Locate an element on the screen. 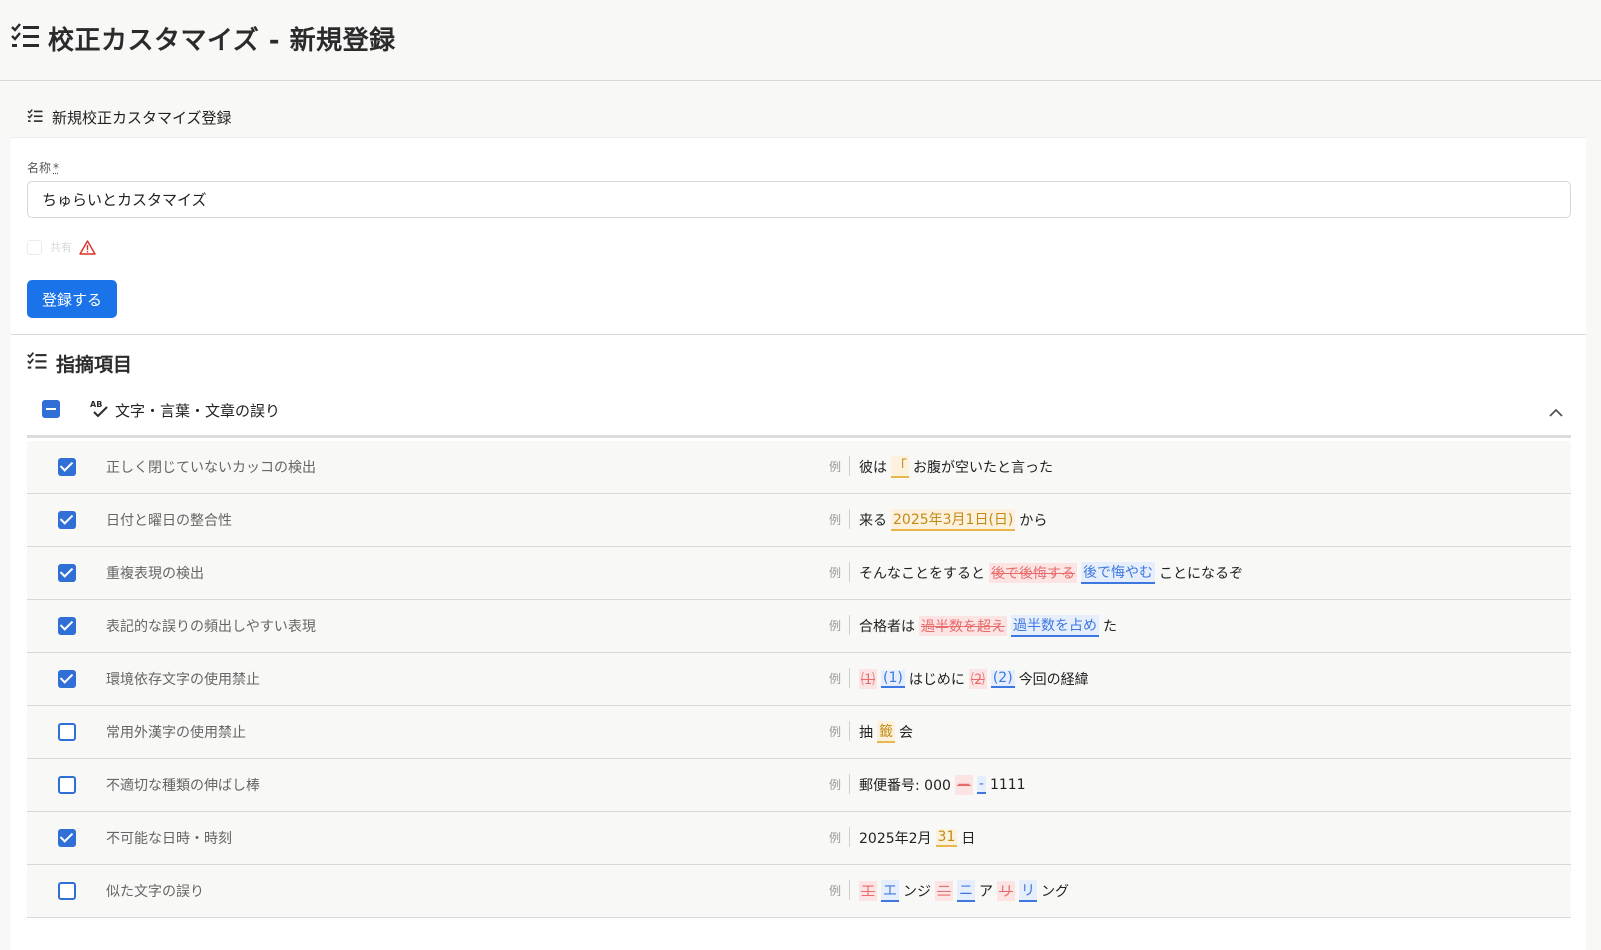 Image resolution: width=1601 pixels, height=950 pixels. example-segment: 郵便番号: 000 is located at coordinates (905, 786).